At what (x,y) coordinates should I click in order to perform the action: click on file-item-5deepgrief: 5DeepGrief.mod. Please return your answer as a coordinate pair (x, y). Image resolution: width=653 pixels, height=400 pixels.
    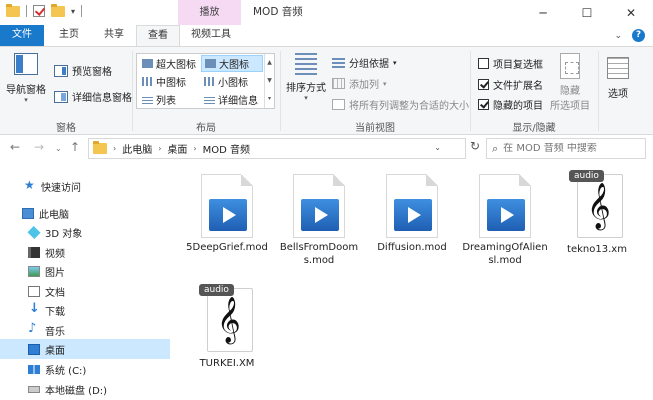
    Looking at the image, I should click on (227, 214).